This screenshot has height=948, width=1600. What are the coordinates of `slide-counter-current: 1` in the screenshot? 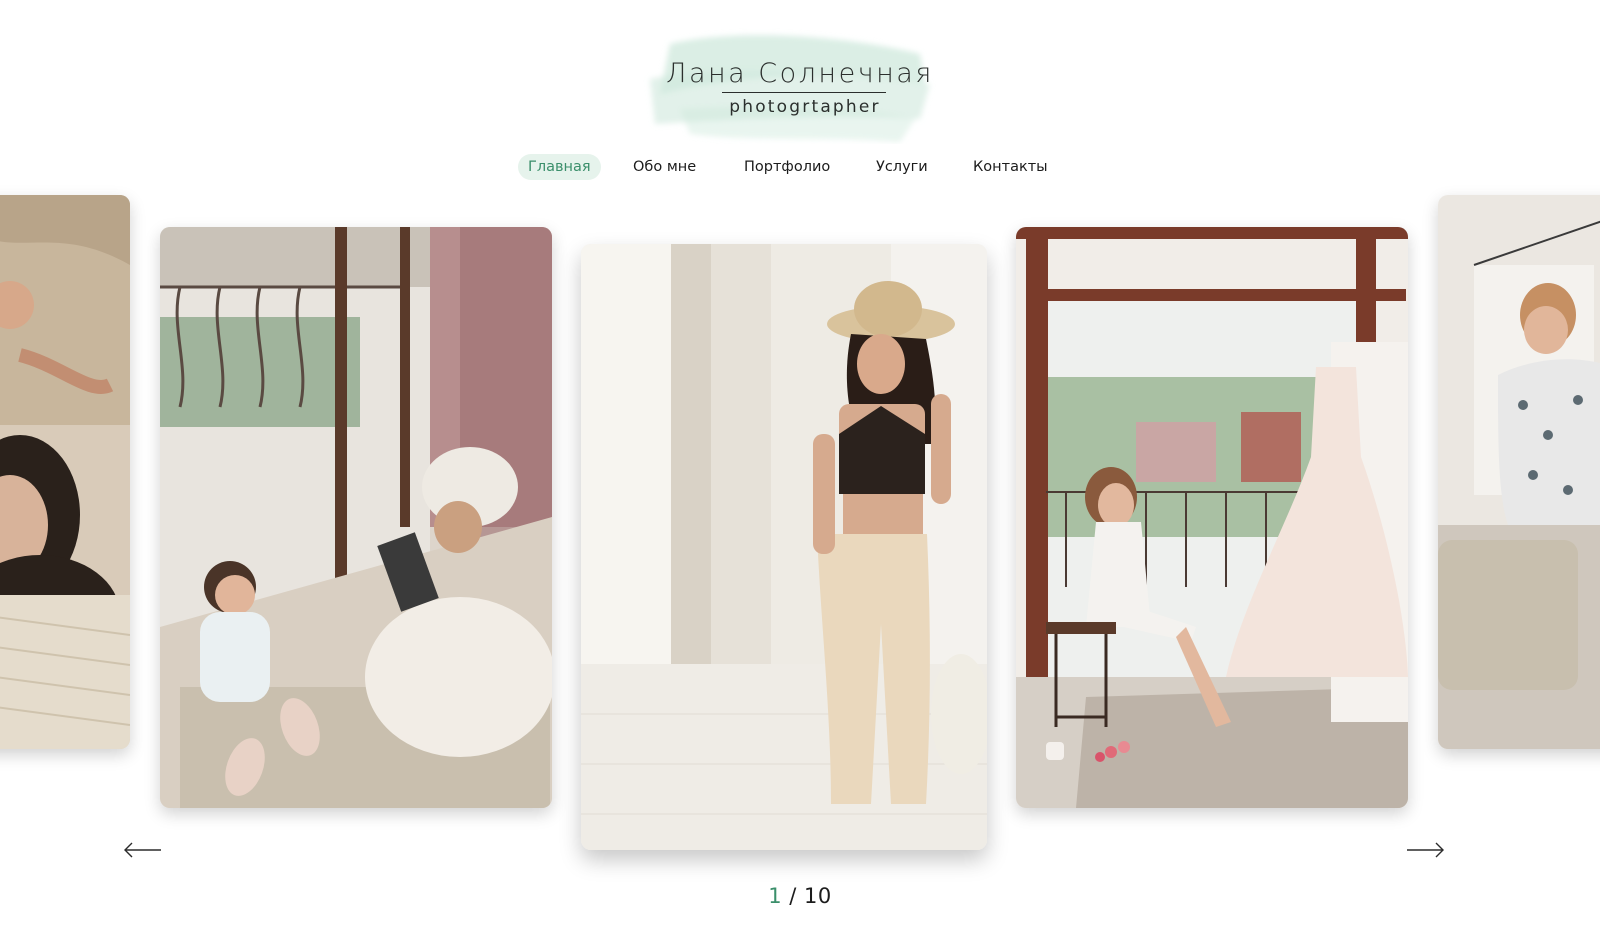 It's located at (775, 896).